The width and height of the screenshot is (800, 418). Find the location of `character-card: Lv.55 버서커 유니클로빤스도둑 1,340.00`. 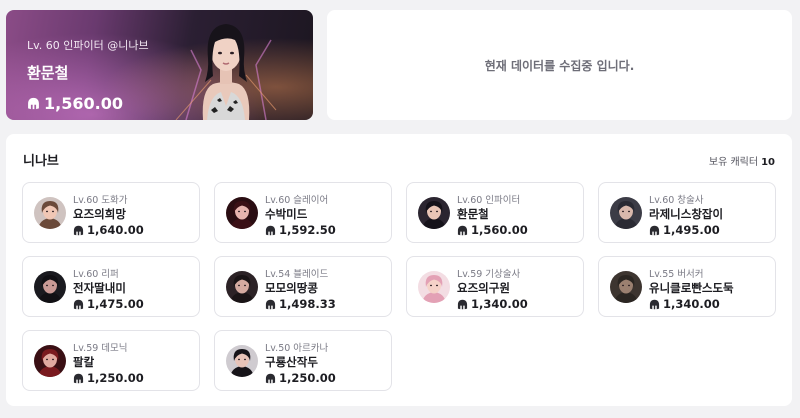

character-card: Lv.55 버서커 유니클로빤스도둑 1,340.00 is located at coordinates (687, 286).